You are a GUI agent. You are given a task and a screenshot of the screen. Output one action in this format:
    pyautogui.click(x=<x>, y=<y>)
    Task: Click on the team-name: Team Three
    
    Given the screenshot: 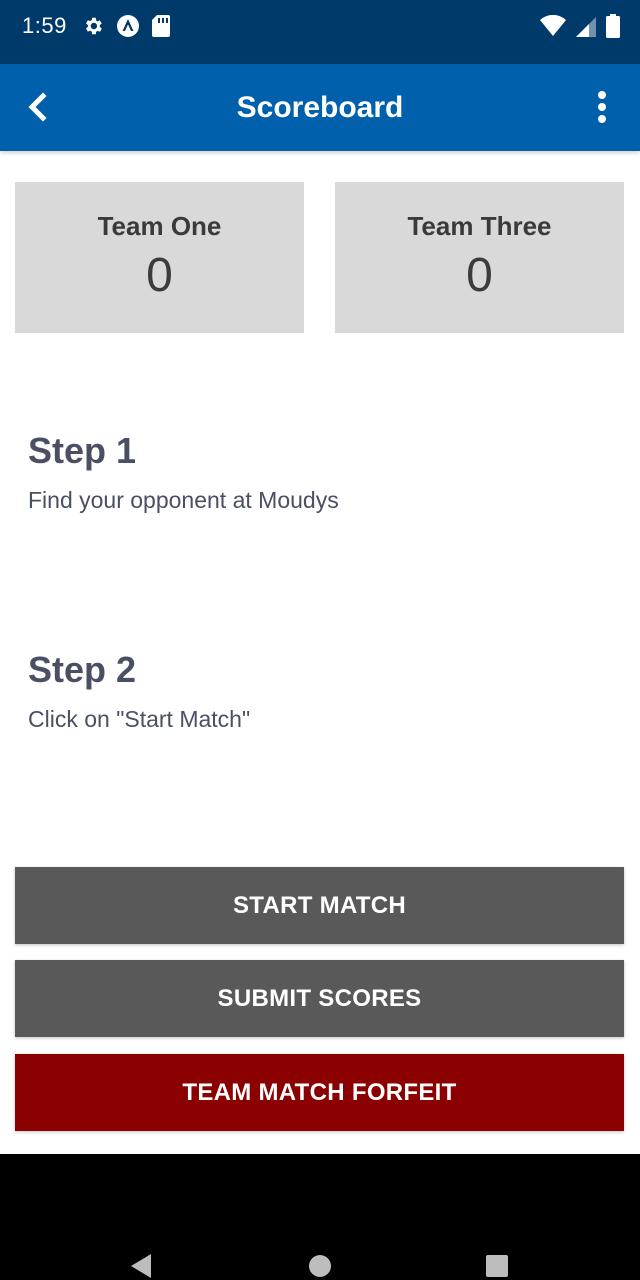 What is the action you would take?
    pyautogui.click(x=479, y=226)
    